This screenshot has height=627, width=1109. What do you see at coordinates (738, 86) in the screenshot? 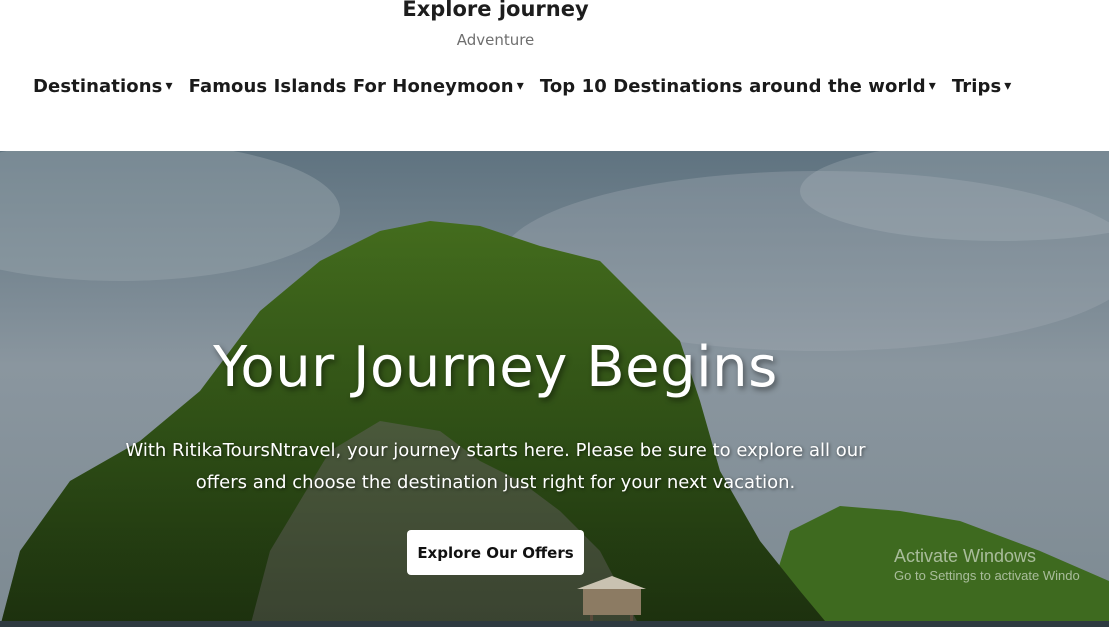
I see `nav-item-top-10: Top 10 Destinations around the world ▾` at bounding box center [738, 86].